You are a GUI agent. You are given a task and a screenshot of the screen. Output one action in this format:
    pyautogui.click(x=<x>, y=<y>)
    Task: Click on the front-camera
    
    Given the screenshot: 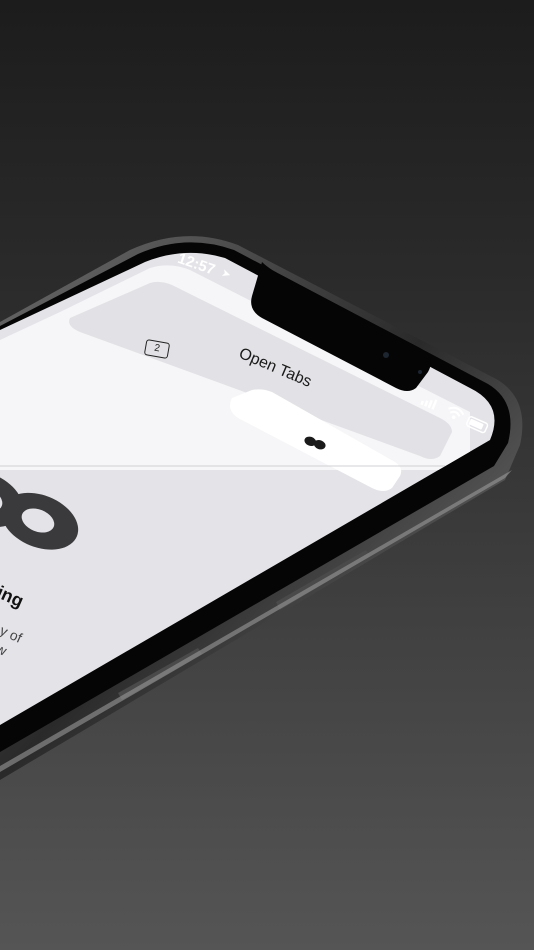 What is the action you would take?
    pyautogui.click(x=386, y=355)
    